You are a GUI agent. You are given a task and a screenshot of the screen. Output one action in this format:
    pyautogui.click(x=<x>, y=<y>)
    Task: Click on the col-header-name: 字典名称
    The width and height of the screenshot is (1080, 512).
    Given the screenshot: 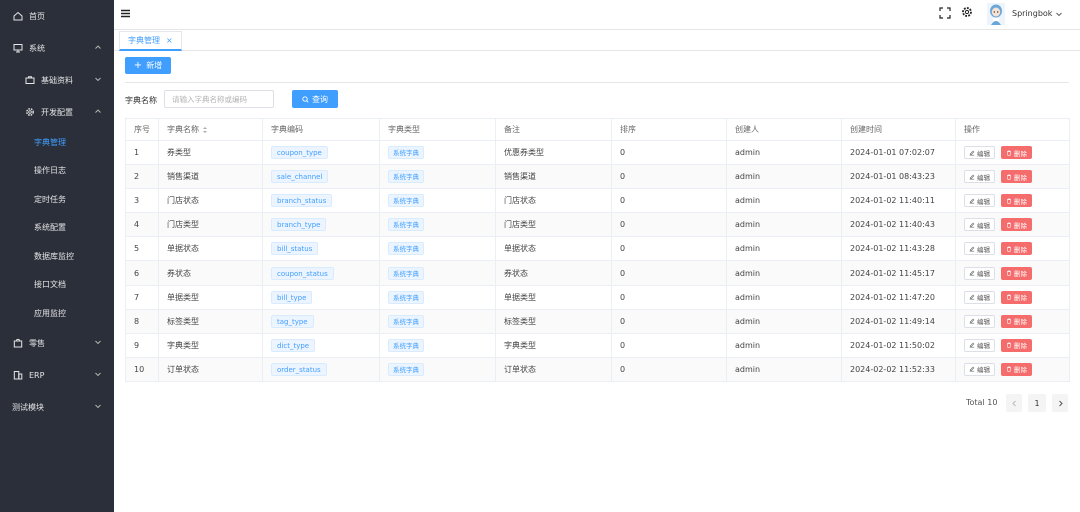 What is the action you would take?
    pyautogui.click(x=210, y=129)
    